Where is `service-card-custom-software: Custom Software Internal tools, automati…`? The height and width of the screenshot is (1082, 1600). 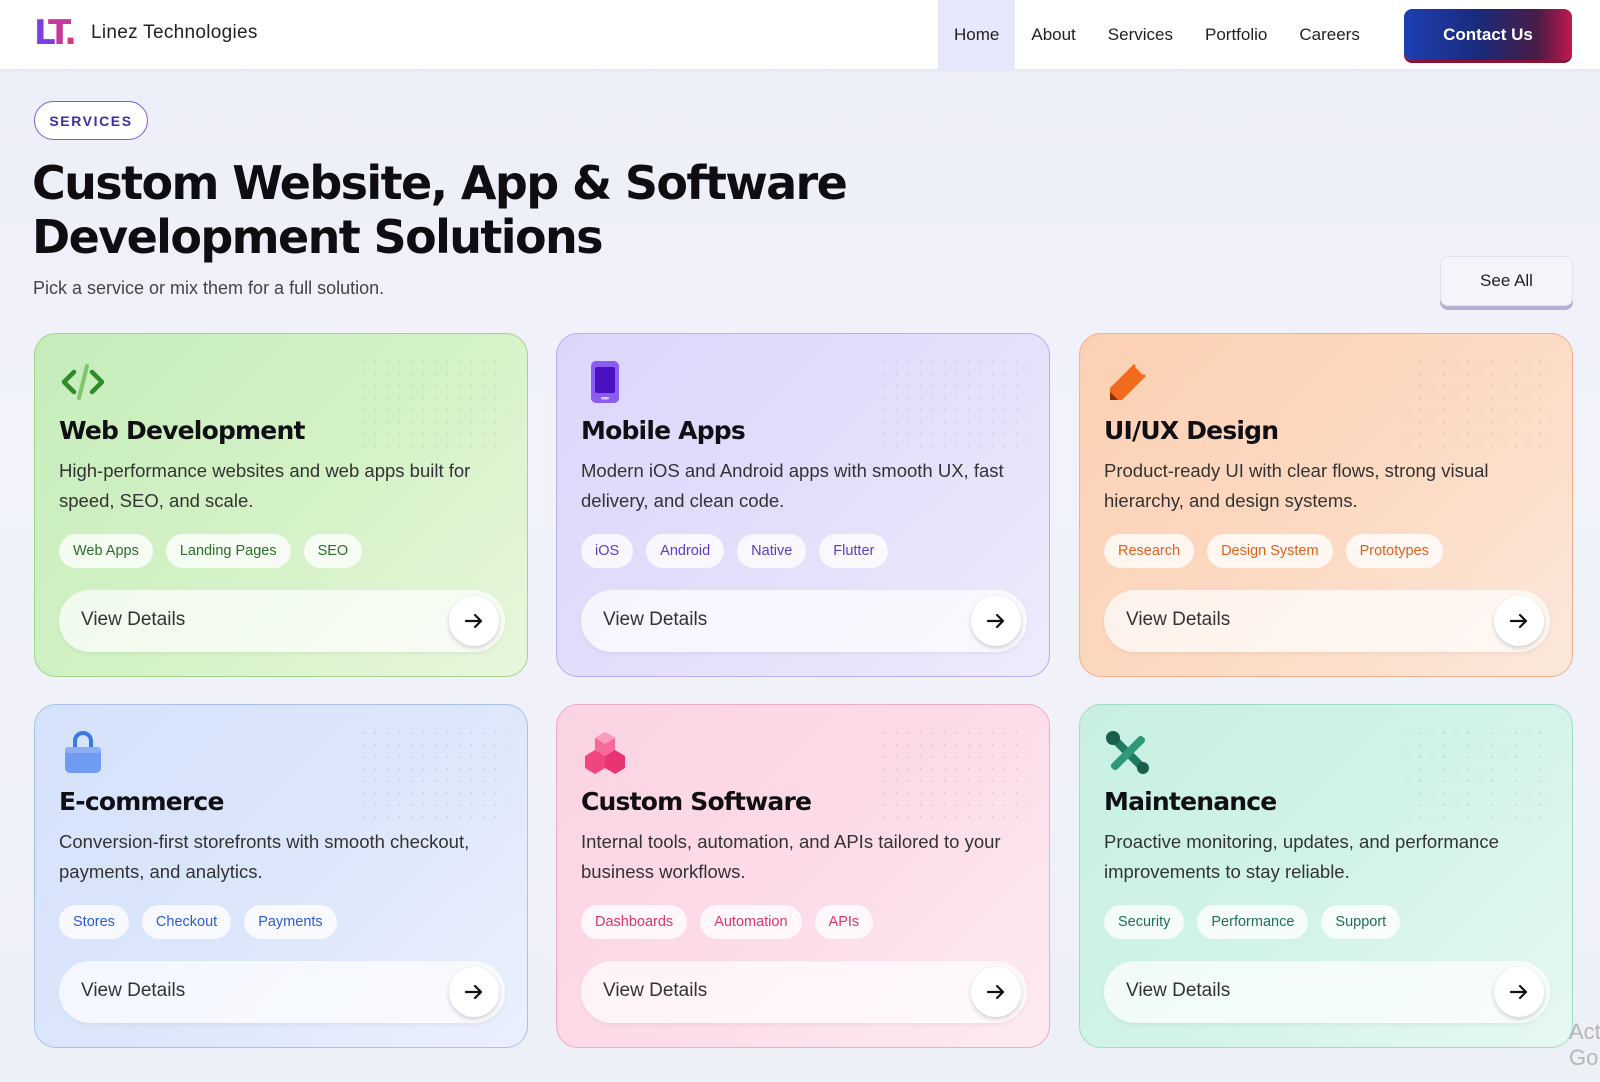 service-card-custom-software: Custom Software Internal tools, automati… is located at coordinates (803, 876).